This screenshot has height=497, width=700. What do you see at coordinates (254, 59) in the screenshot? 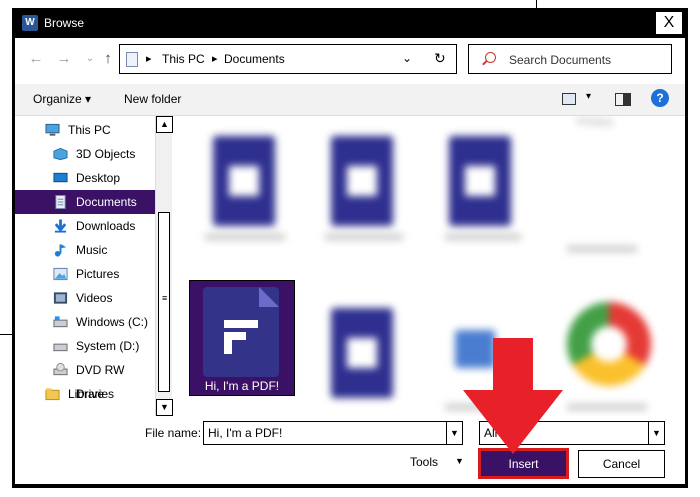
I see `breadcrumb-documents: Documents` at bounding box center [254, 59].